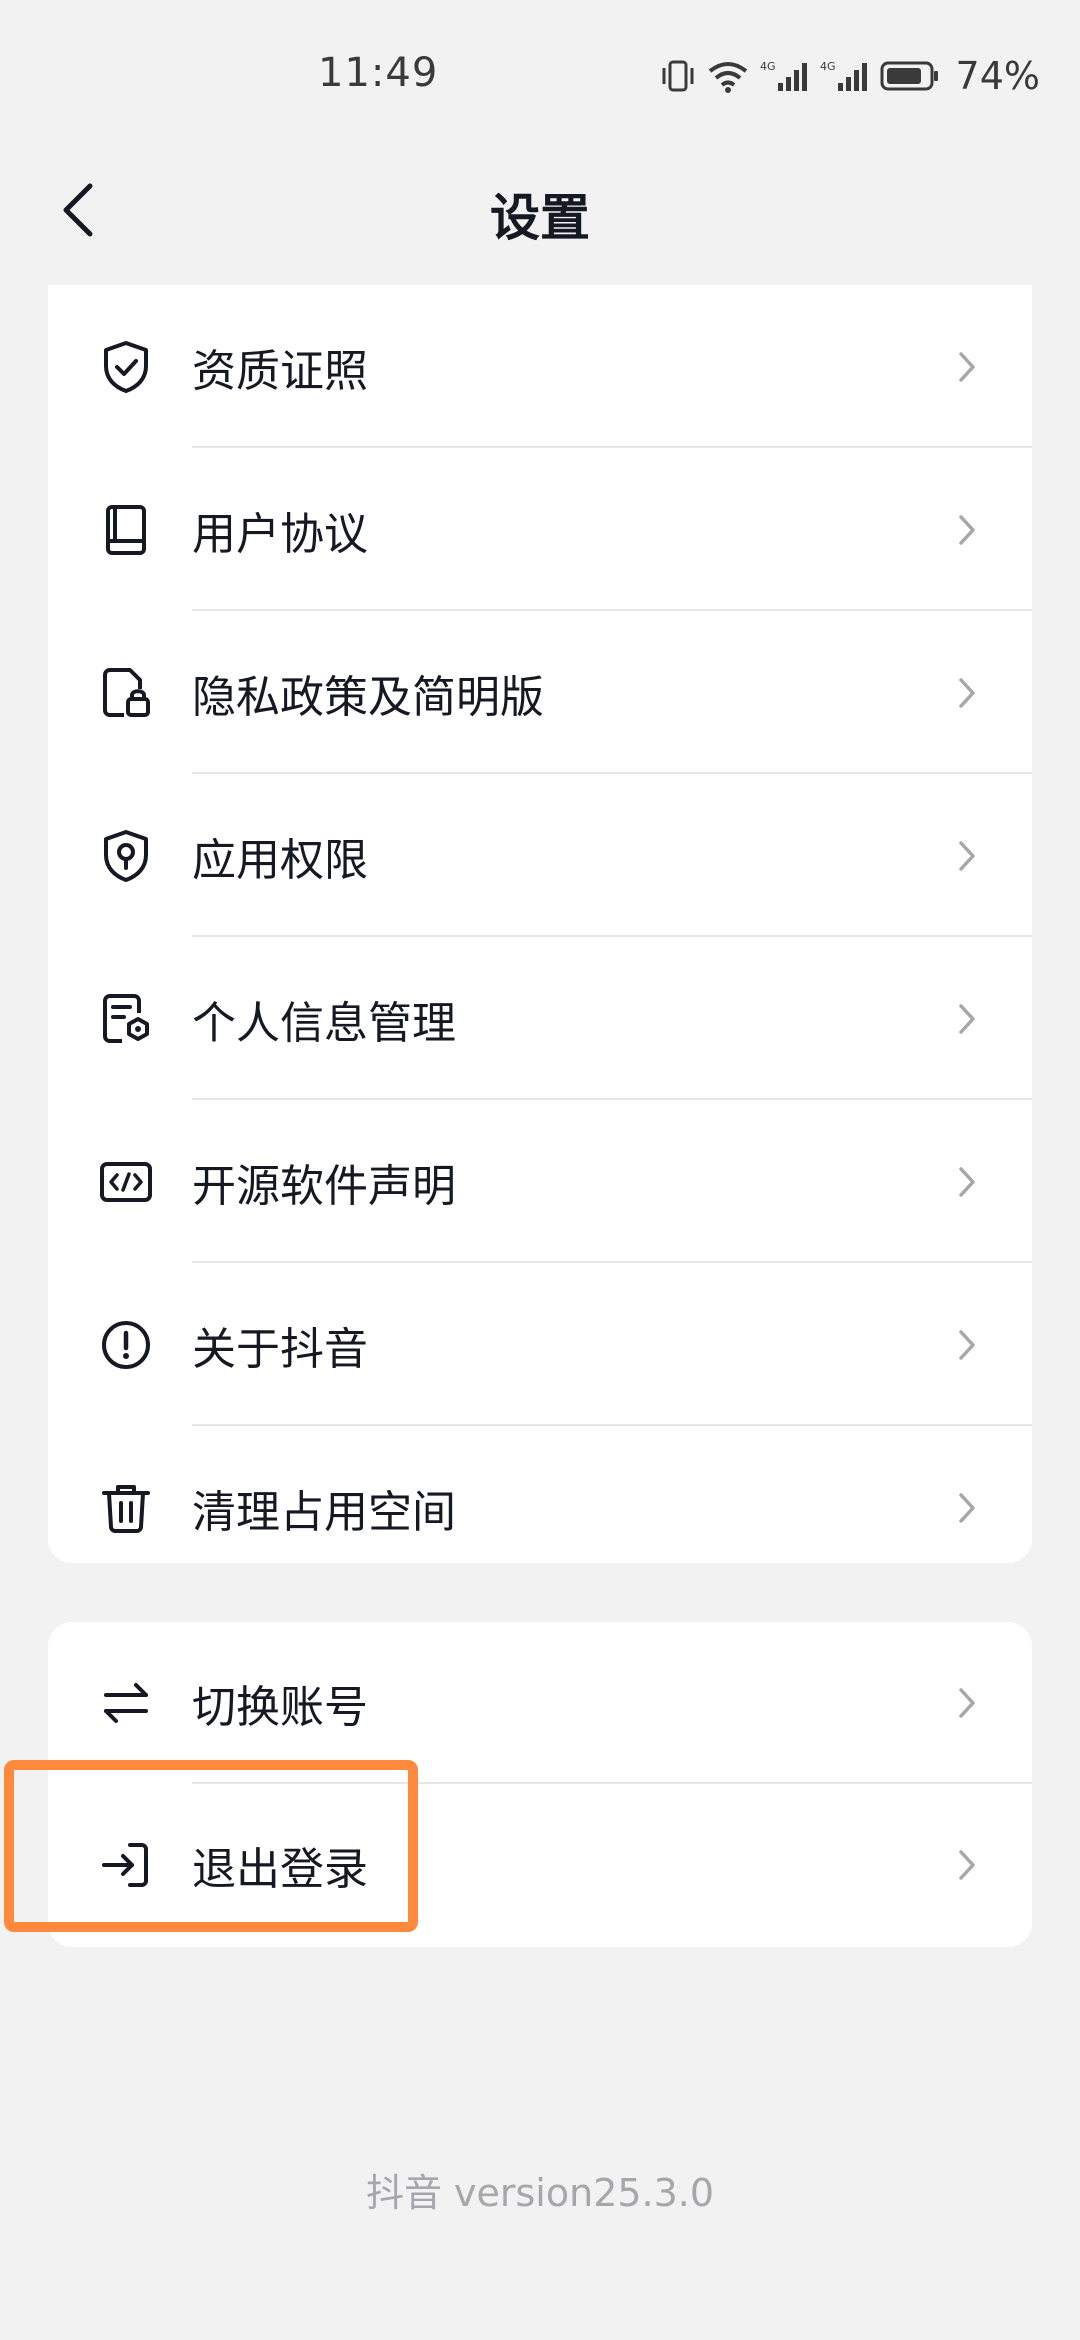 The width and height of the screenshot is (1080, 2340). What do you see at coordinates (997, 76) in the screenshot?
I see `battery-percent: 74%` at bounding box center [997, 76].